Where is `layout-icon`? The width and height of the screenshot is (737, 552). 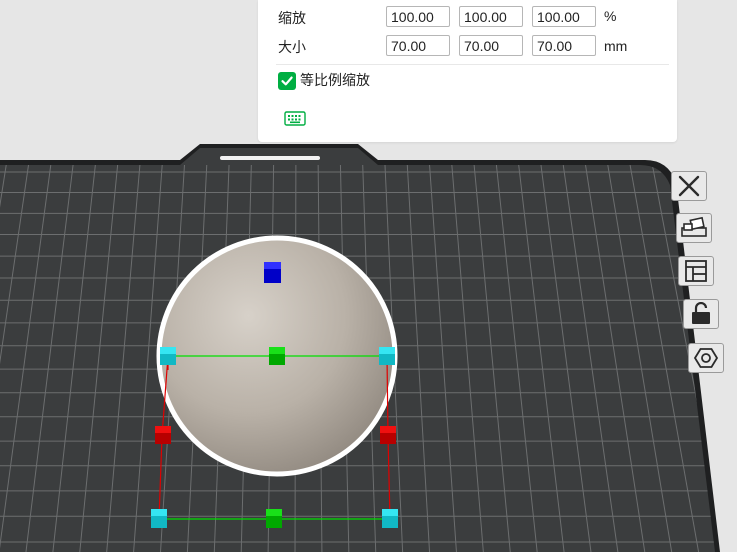 layout-icon is located at coordinates (696, 271).